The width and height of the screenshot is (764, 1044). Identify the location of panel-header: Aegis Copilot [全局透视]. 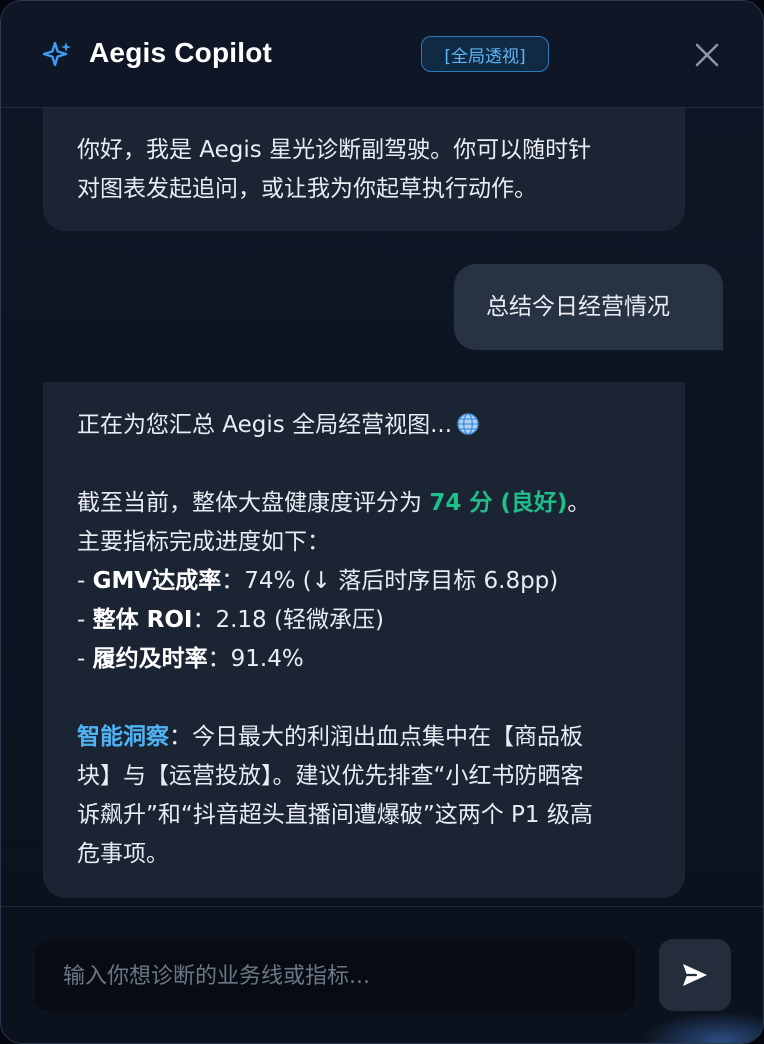
(382, 54).